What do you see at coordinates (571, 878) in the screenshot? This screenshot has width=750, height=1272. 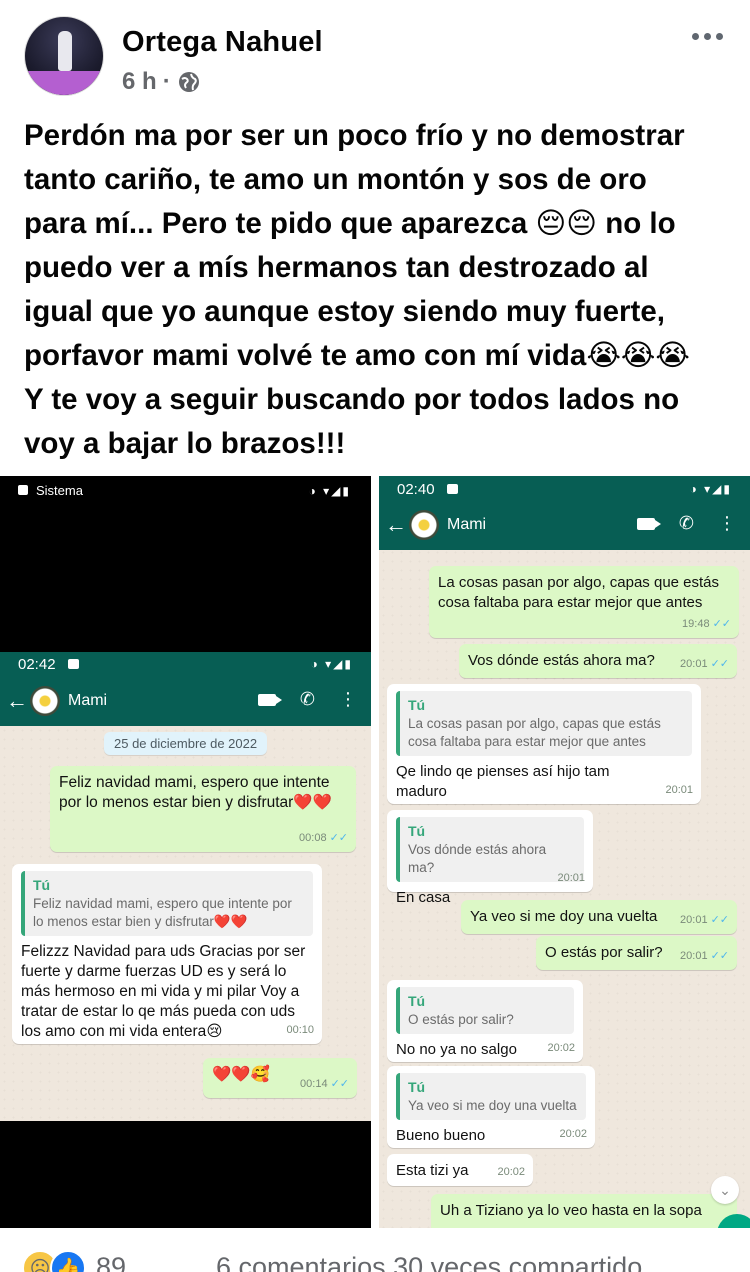 I see `message-time: 20:01` at bounding box center [571, 878].